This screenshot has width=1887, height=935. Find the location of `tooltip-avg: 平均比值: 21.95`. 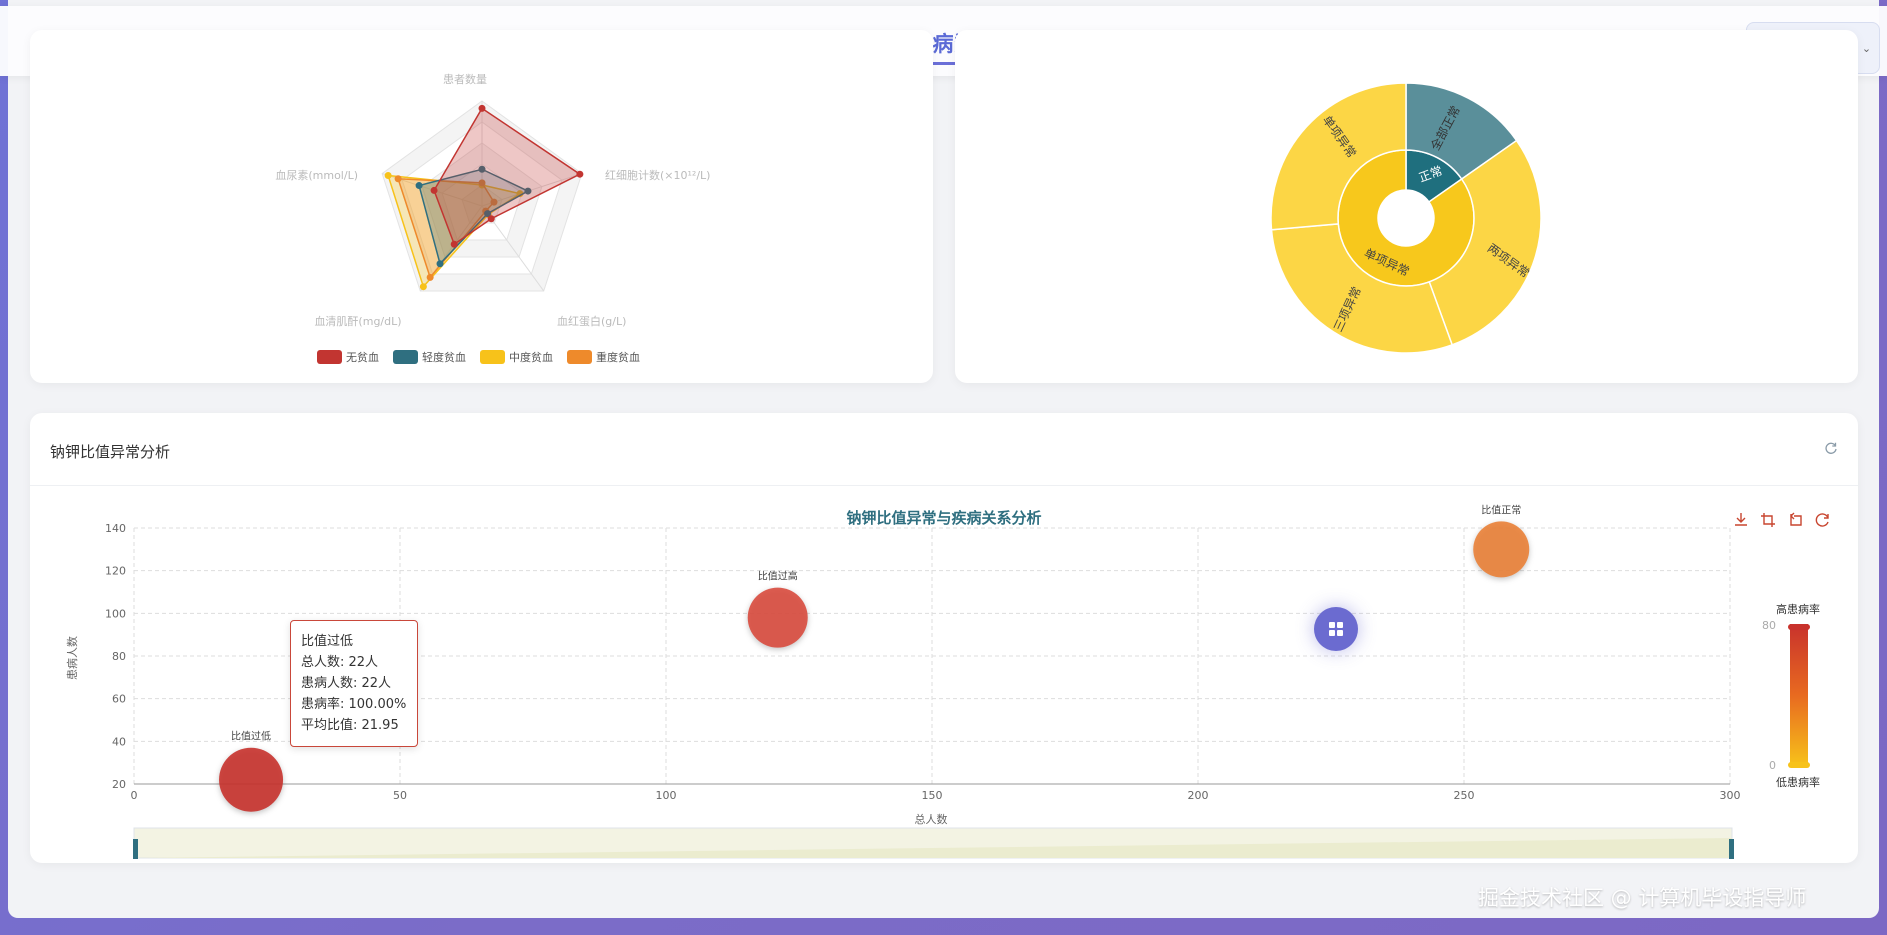

tooltip-avg: 平均比值: 21.95 is located at coordinates (350, 725).